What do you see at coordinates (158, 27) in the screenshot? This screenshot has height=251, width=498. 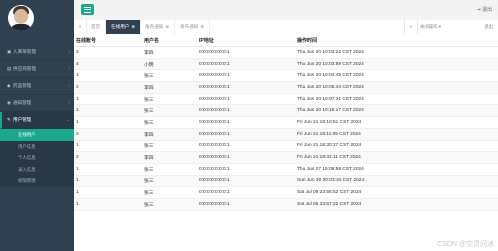 I see `tab-role-notice: 角色通知 ⊗` at bounding box center [158, 27].